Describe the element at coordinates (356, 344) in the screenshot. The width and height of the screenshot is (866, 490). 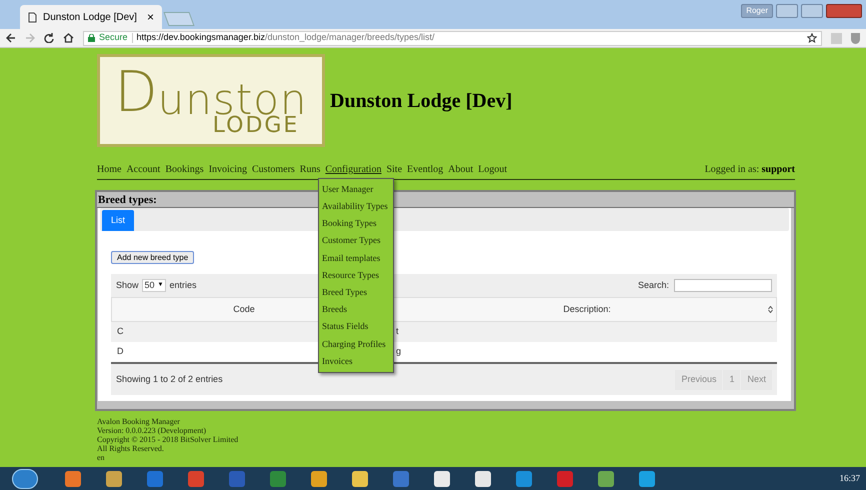
I see `menu-item: Charging Profiles` at that location.